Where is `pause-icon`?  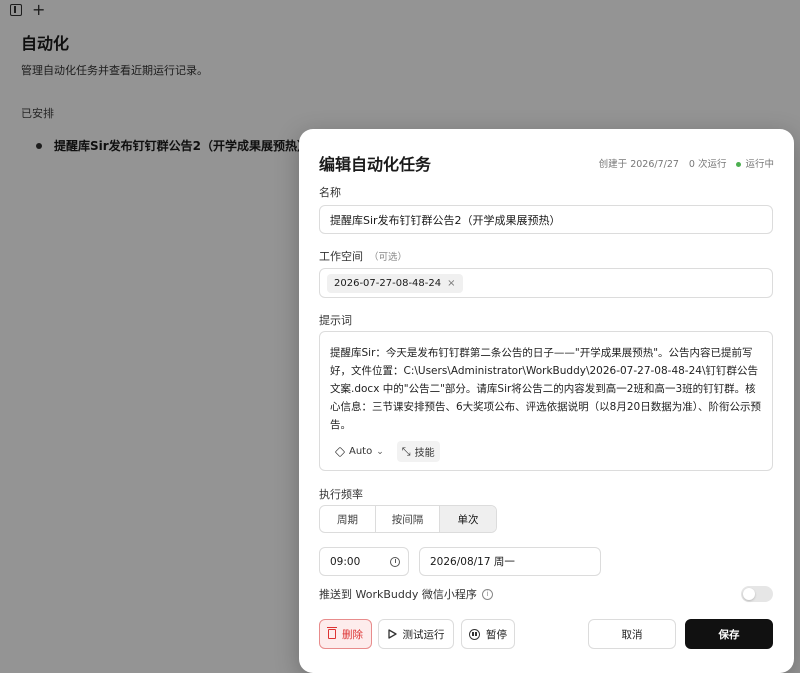 pause-icon is located at coordinates (474, 634).